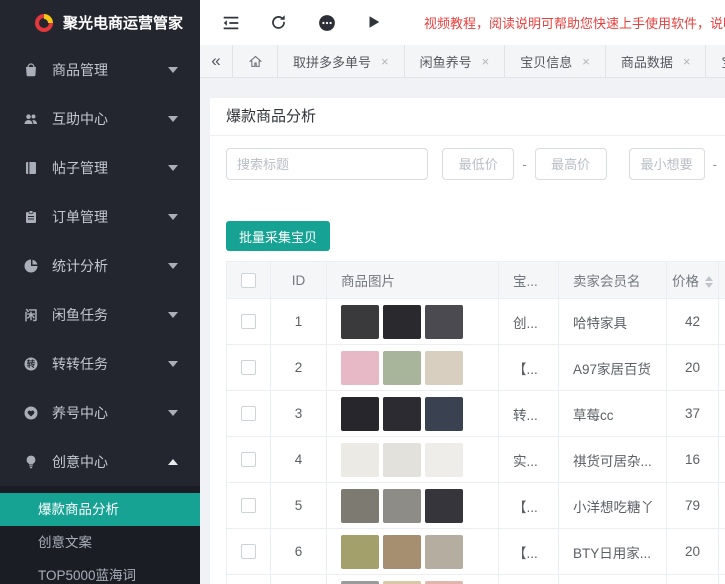 The height and width of the screenshot is (584, 725). Describe the element at coordinates (528, 579) in the screenshot. I see `cell-title` at that location.